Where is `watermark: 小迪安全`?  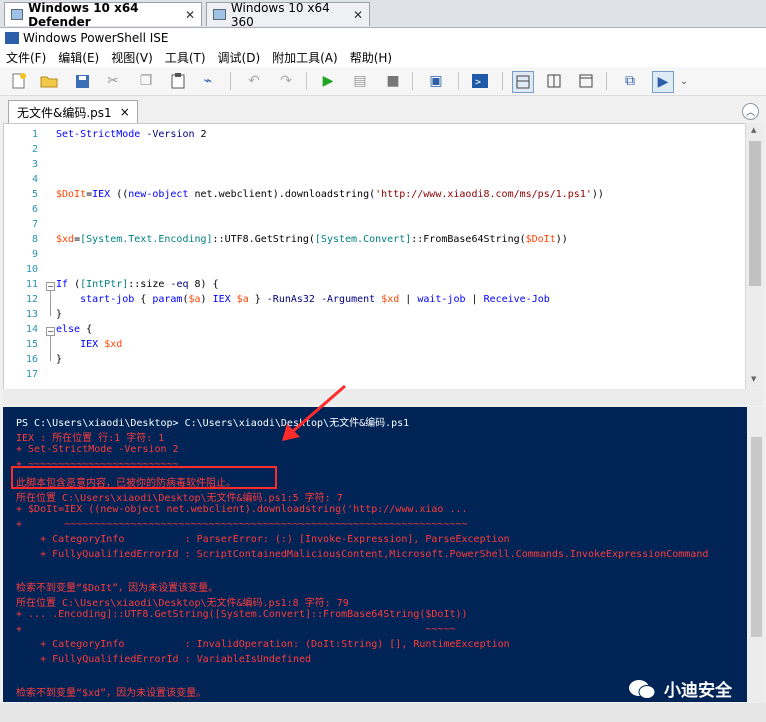 watermark: 小迪安全 is located at coordinates (680, 688).